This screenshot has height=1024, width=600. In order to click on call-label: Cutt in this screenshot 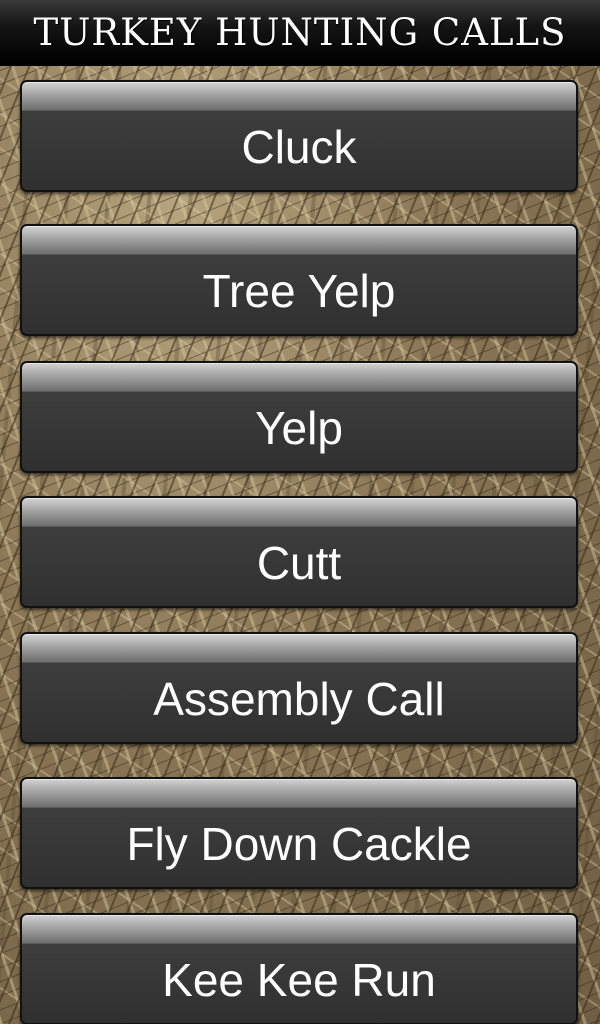, I will do `click(299, 563)`.